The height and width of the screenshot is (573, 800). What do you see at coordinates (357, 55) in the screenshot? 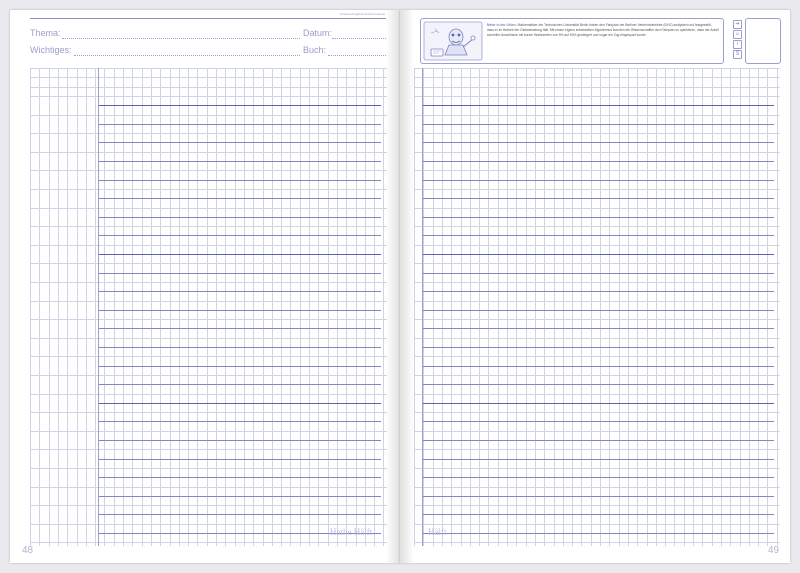
I see `buch-field` at bounding box center [357, 55].